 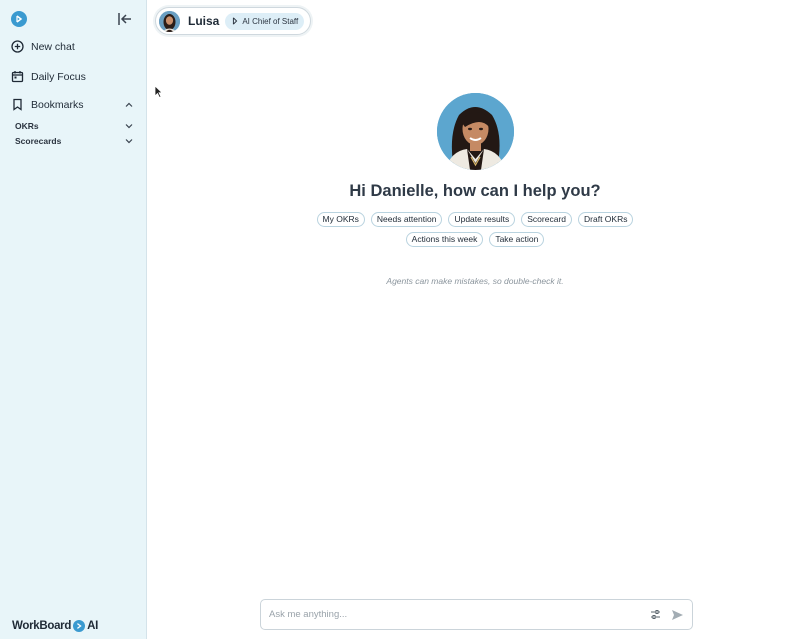 I want to click on suggestion-chips-row-2: Actions this week Take action, so click(x=475, y=239).